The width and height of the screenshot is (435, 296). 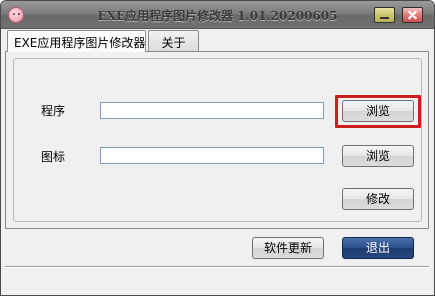 I want to click on icon-path-field, so click(x=212, y=155).